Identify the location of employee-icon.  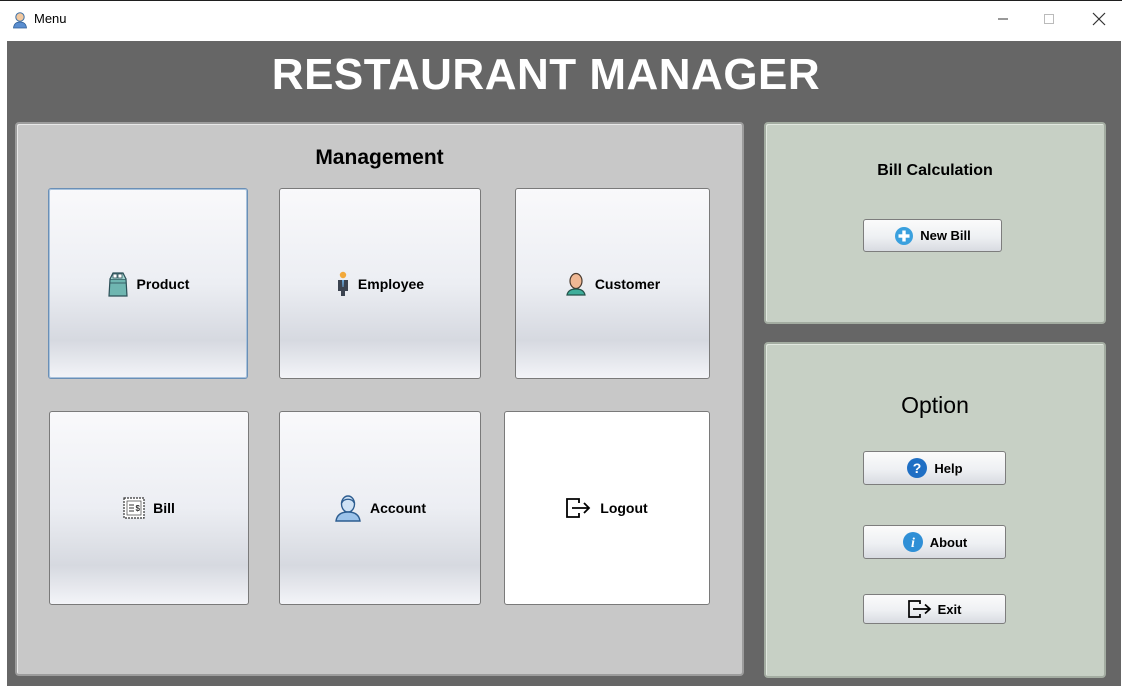
(342, 283).